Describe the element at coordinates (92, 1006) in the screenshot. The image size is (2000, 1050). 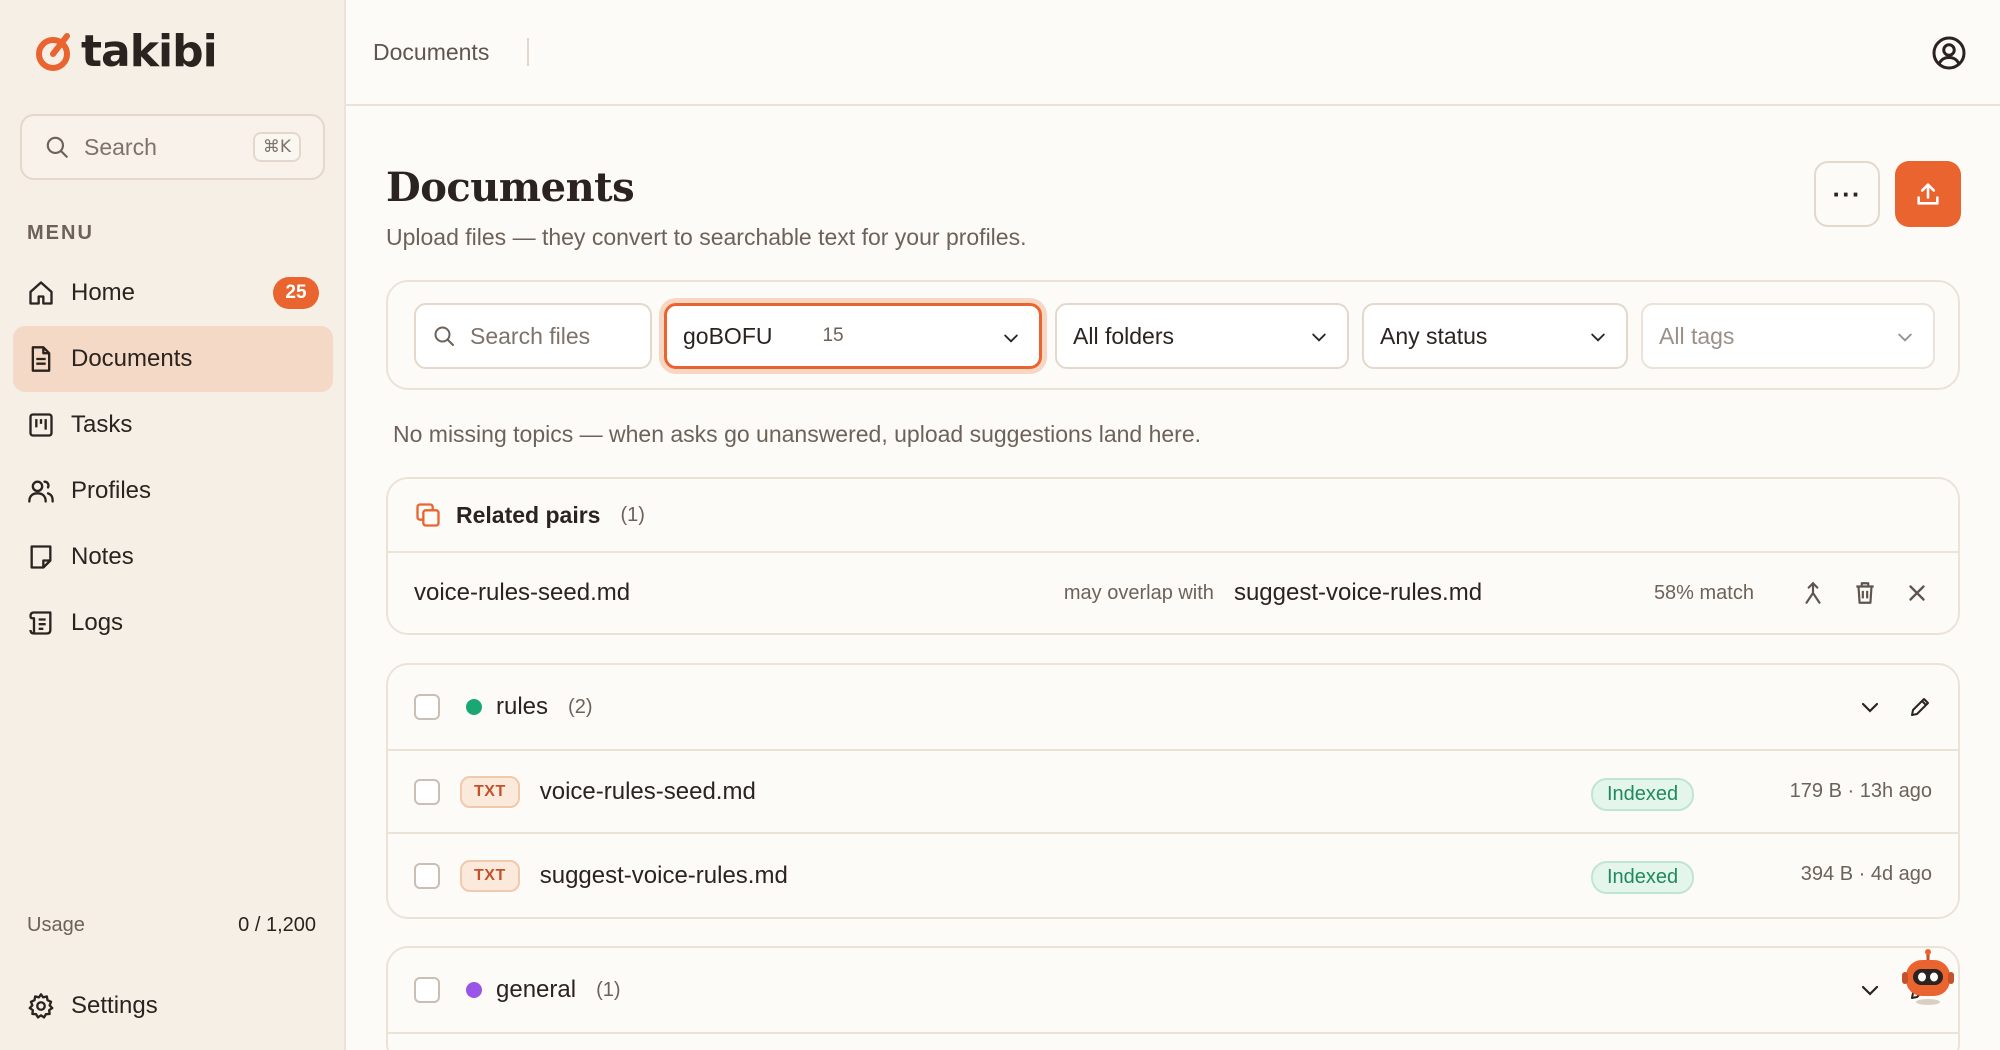
I see `sidebar-item-settings: Settings` at that location.